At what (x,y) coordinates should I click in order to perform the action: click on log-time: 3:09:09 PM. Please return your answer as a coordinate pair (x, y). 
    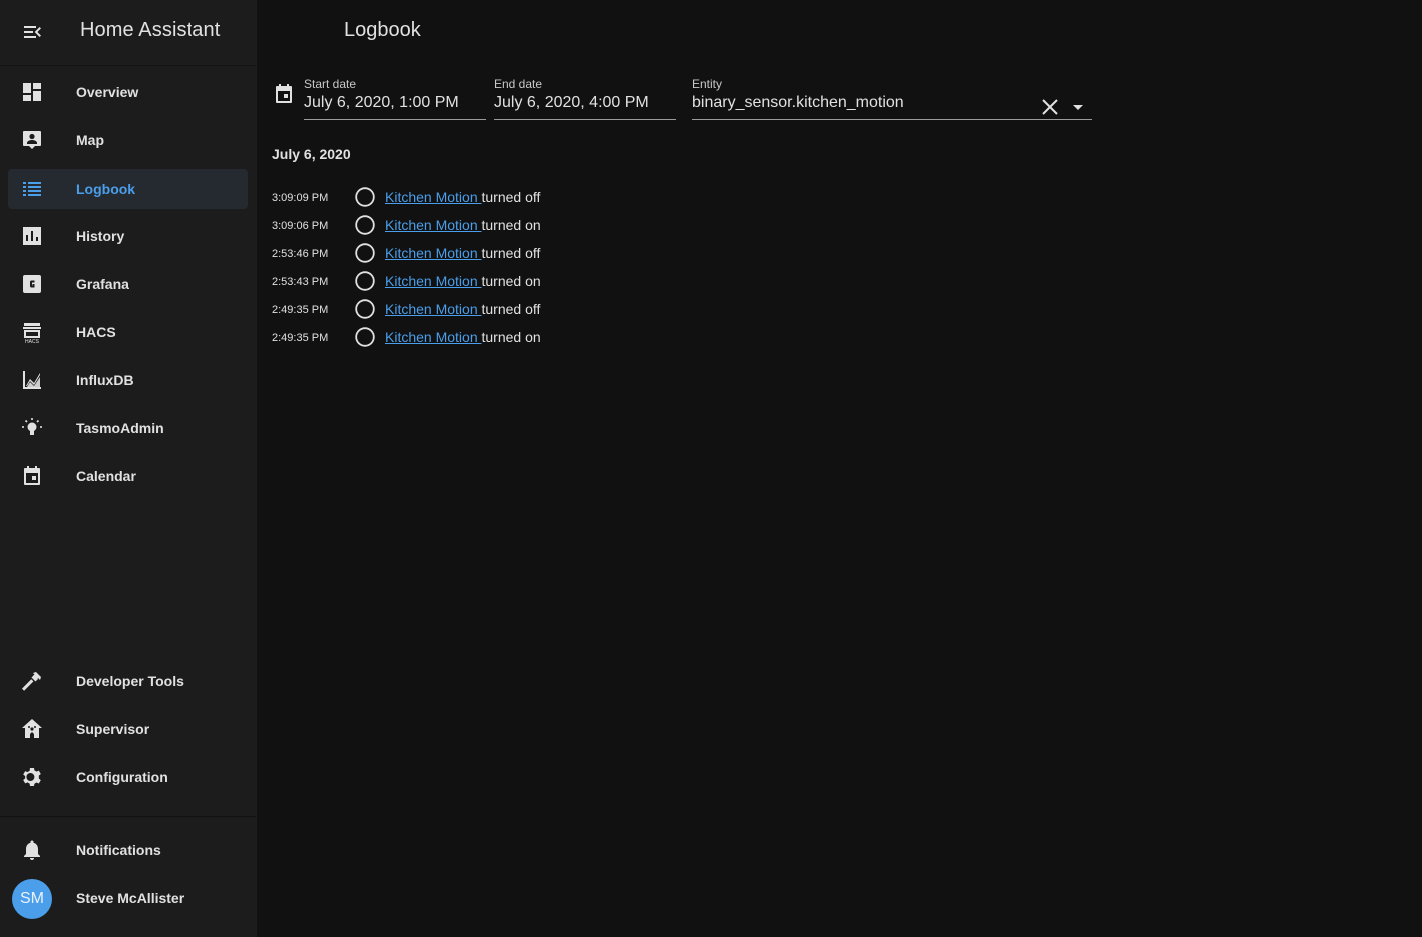
    Looking at the image, I should click on (300, 198).